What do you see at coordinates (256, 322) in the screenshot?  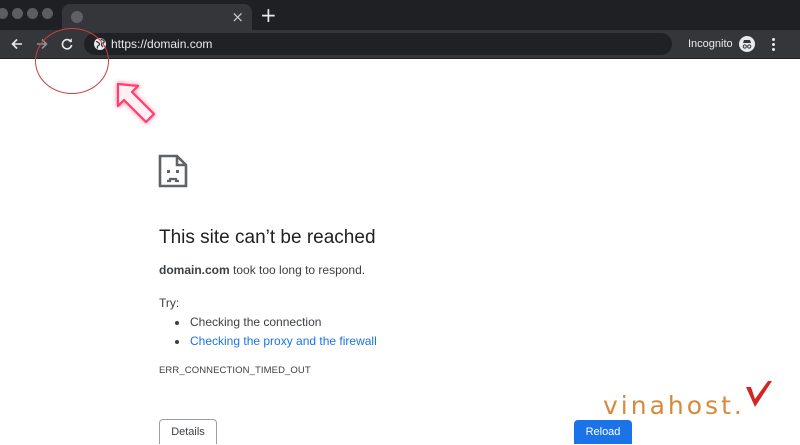 I see `suggestion-text: Checking the connection` at bounding box center [256, 322].